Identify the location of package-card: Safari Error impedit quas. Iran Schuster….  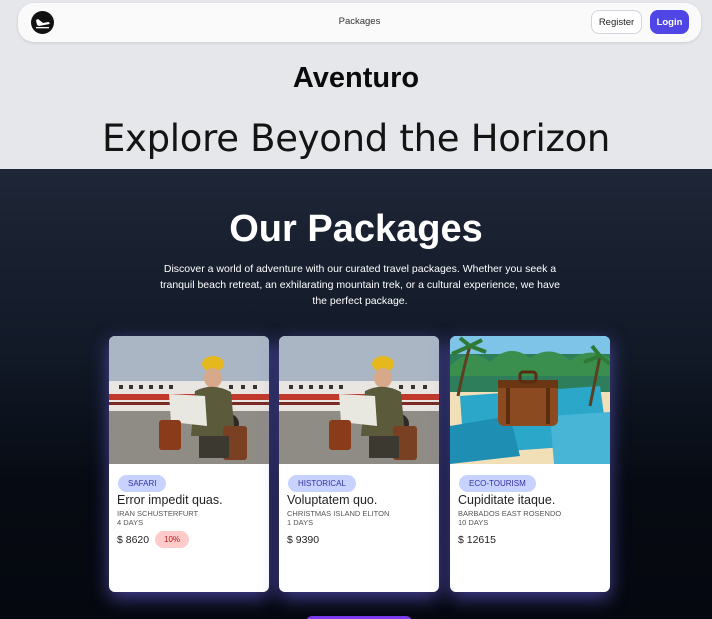
(189, 464).